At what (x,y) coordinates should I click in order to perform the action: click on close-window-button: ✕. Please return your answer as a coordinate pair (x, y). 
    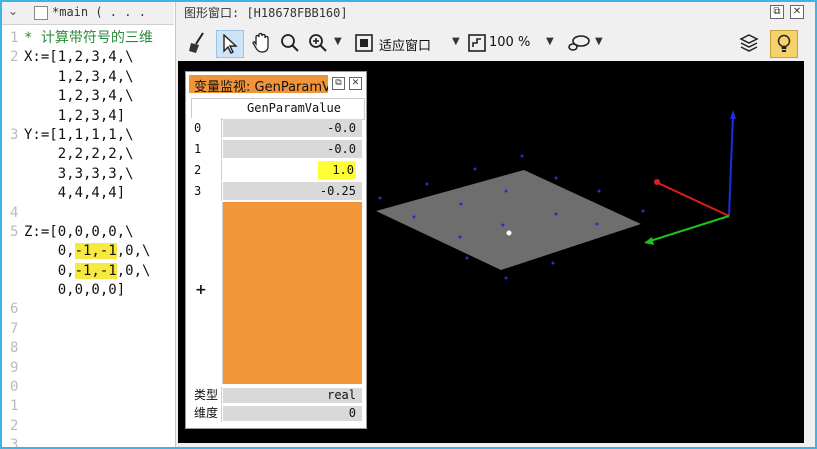
    Looking at the image, I should click on (797, 12).